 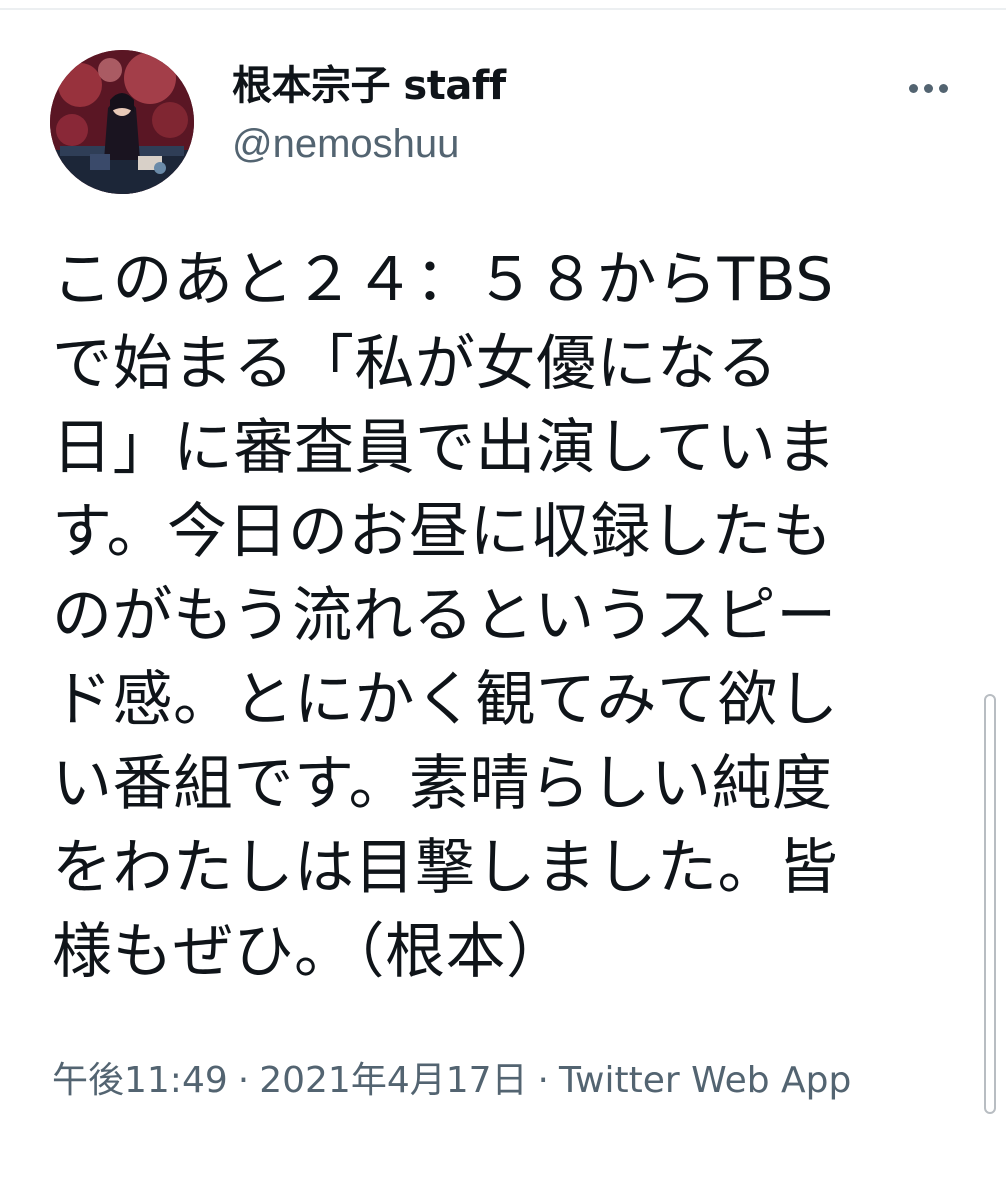 I want to click on tweet-text-line: す。今日のお昼に収録したも, so click(x=442, y=532).